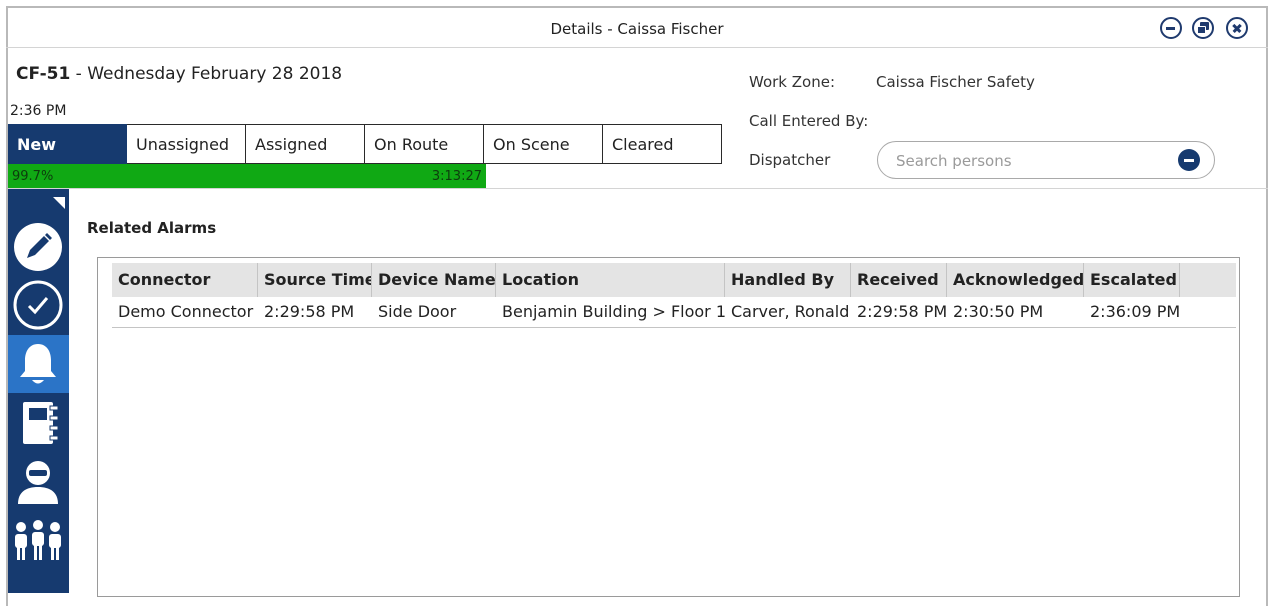  Describe the element at coordinates (1015, 280) in the screenshot. I see `column-header-acknowledged: Acknowledged` at that location.